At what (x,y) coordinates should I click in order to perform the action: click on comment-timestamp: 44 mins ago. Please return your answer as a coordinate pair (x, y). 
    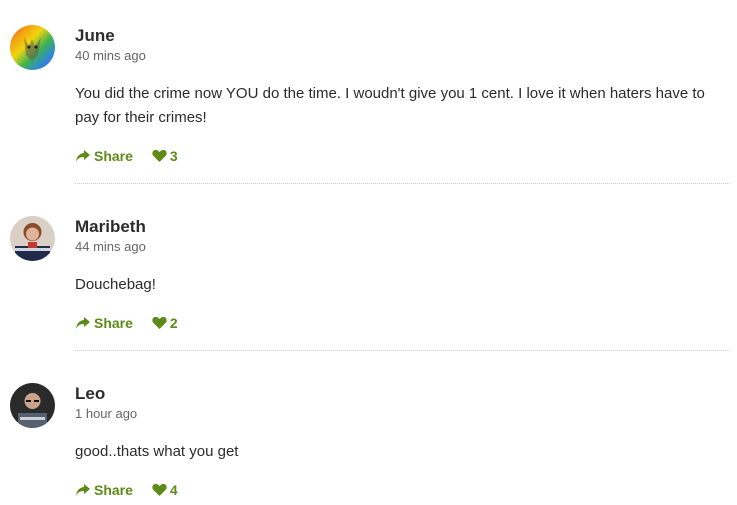
    Looking at the image, I should click on (110, 246).